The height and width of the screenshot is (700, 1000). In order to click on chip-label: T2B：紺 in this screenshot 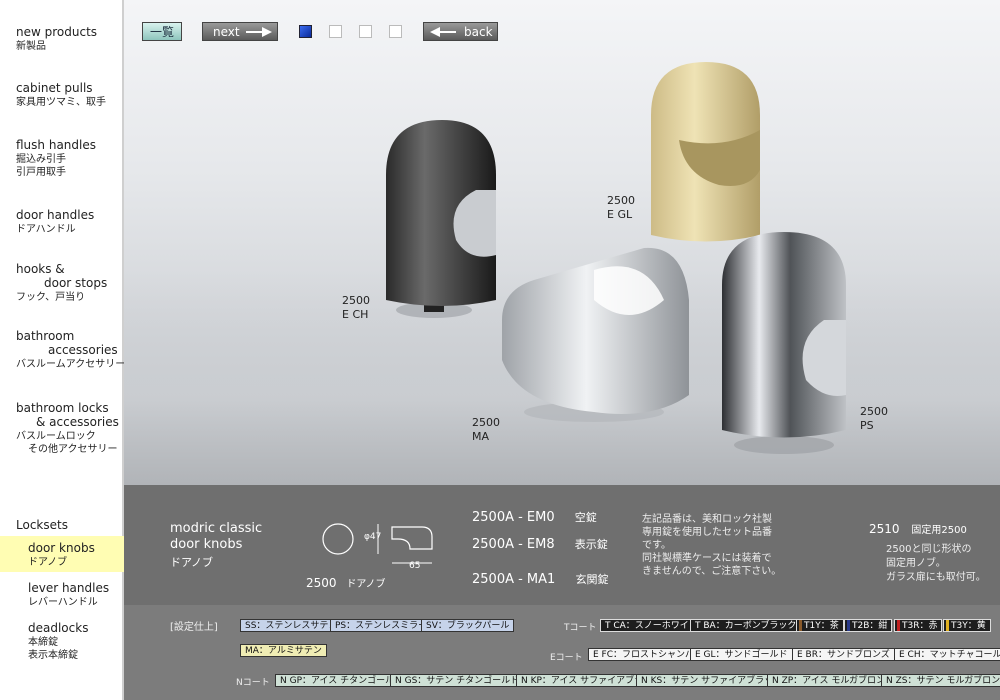, I will do `click(870, 626)`.